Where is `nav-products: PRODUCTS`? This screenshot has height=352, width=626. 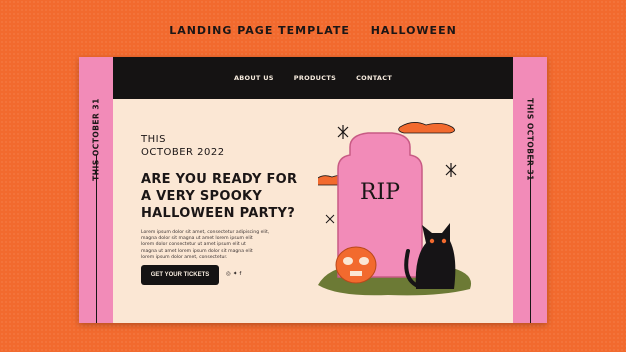
nav-products: PRODUCTS is located at coordinates (315, 78).